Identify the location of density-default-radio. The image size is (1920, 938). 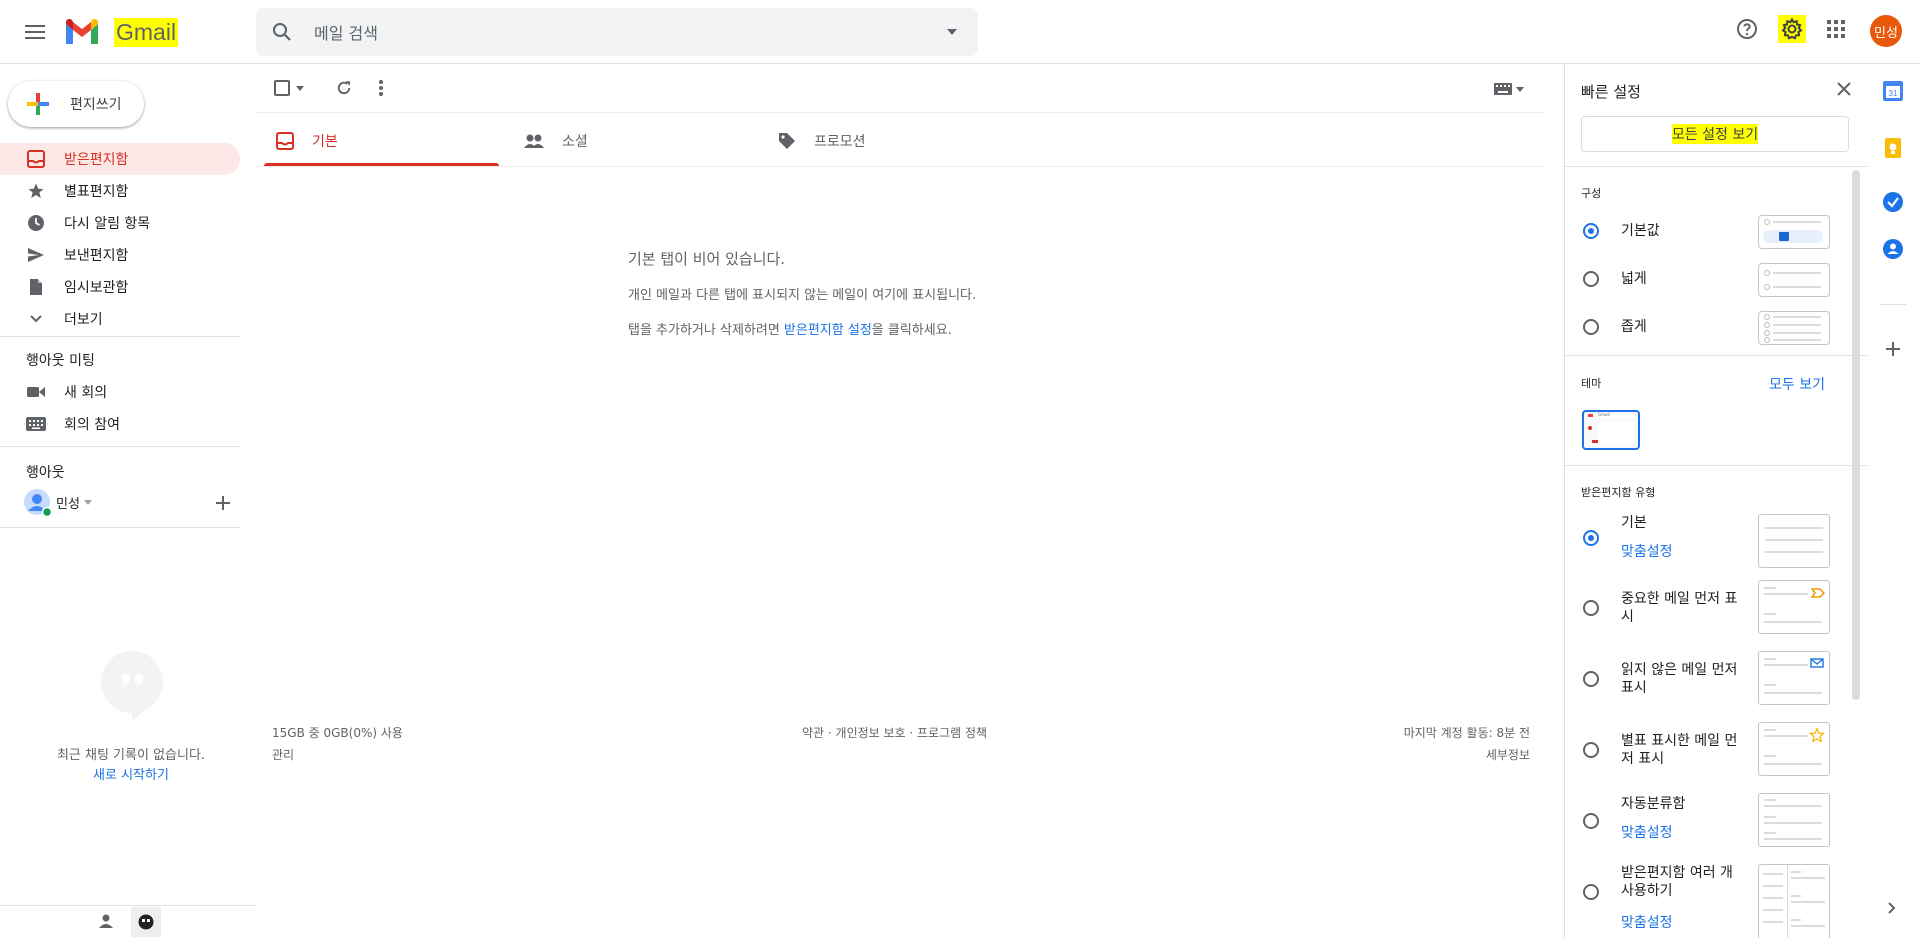
(1591, 231).